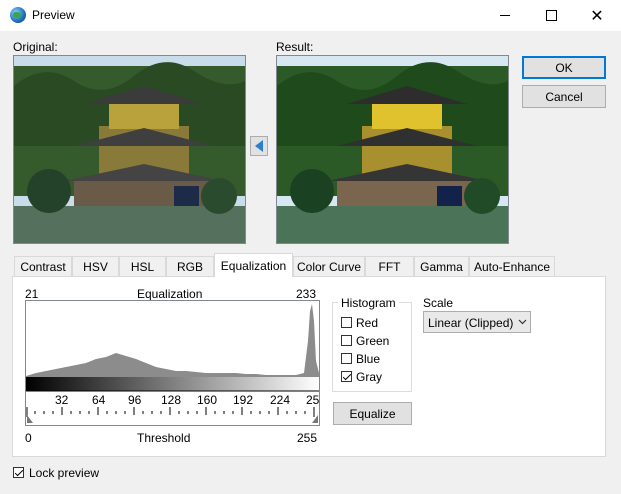  I want to click on green-checkbox, so click(346, 340).